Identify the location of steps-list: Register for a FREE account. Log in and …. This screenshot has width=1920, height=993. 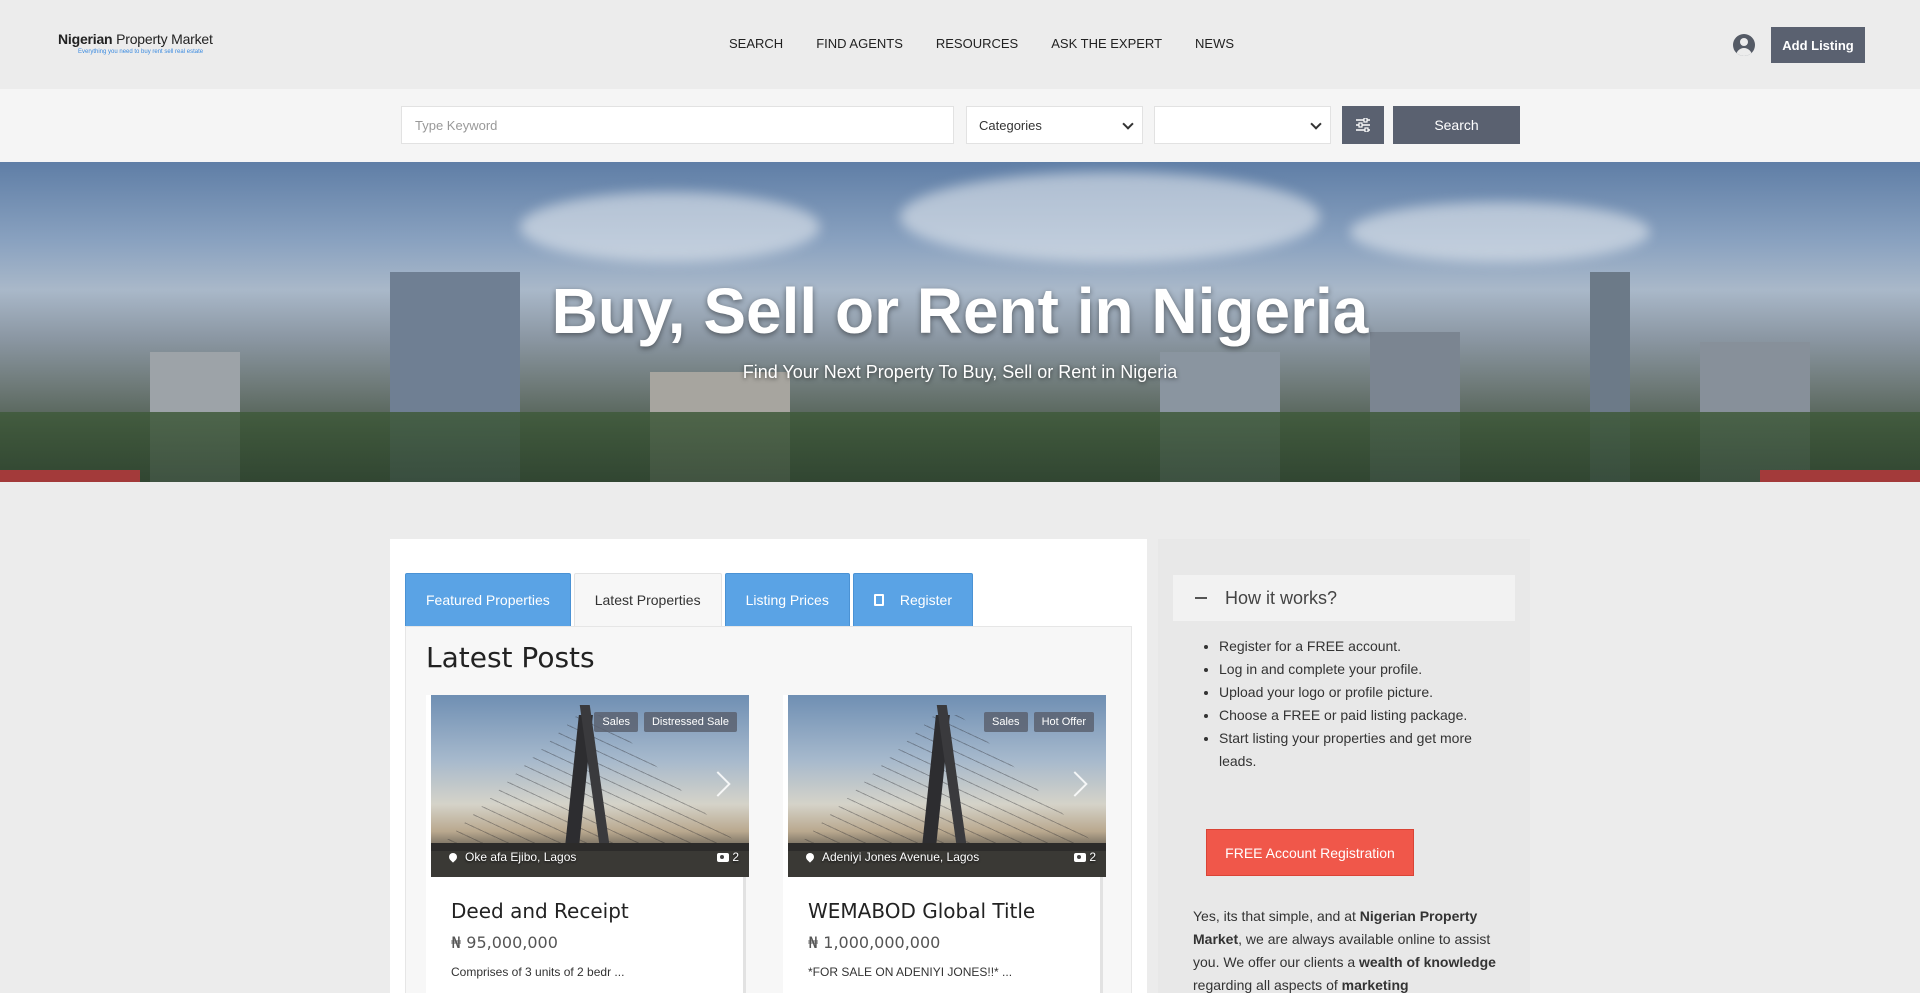
(1354, 704).